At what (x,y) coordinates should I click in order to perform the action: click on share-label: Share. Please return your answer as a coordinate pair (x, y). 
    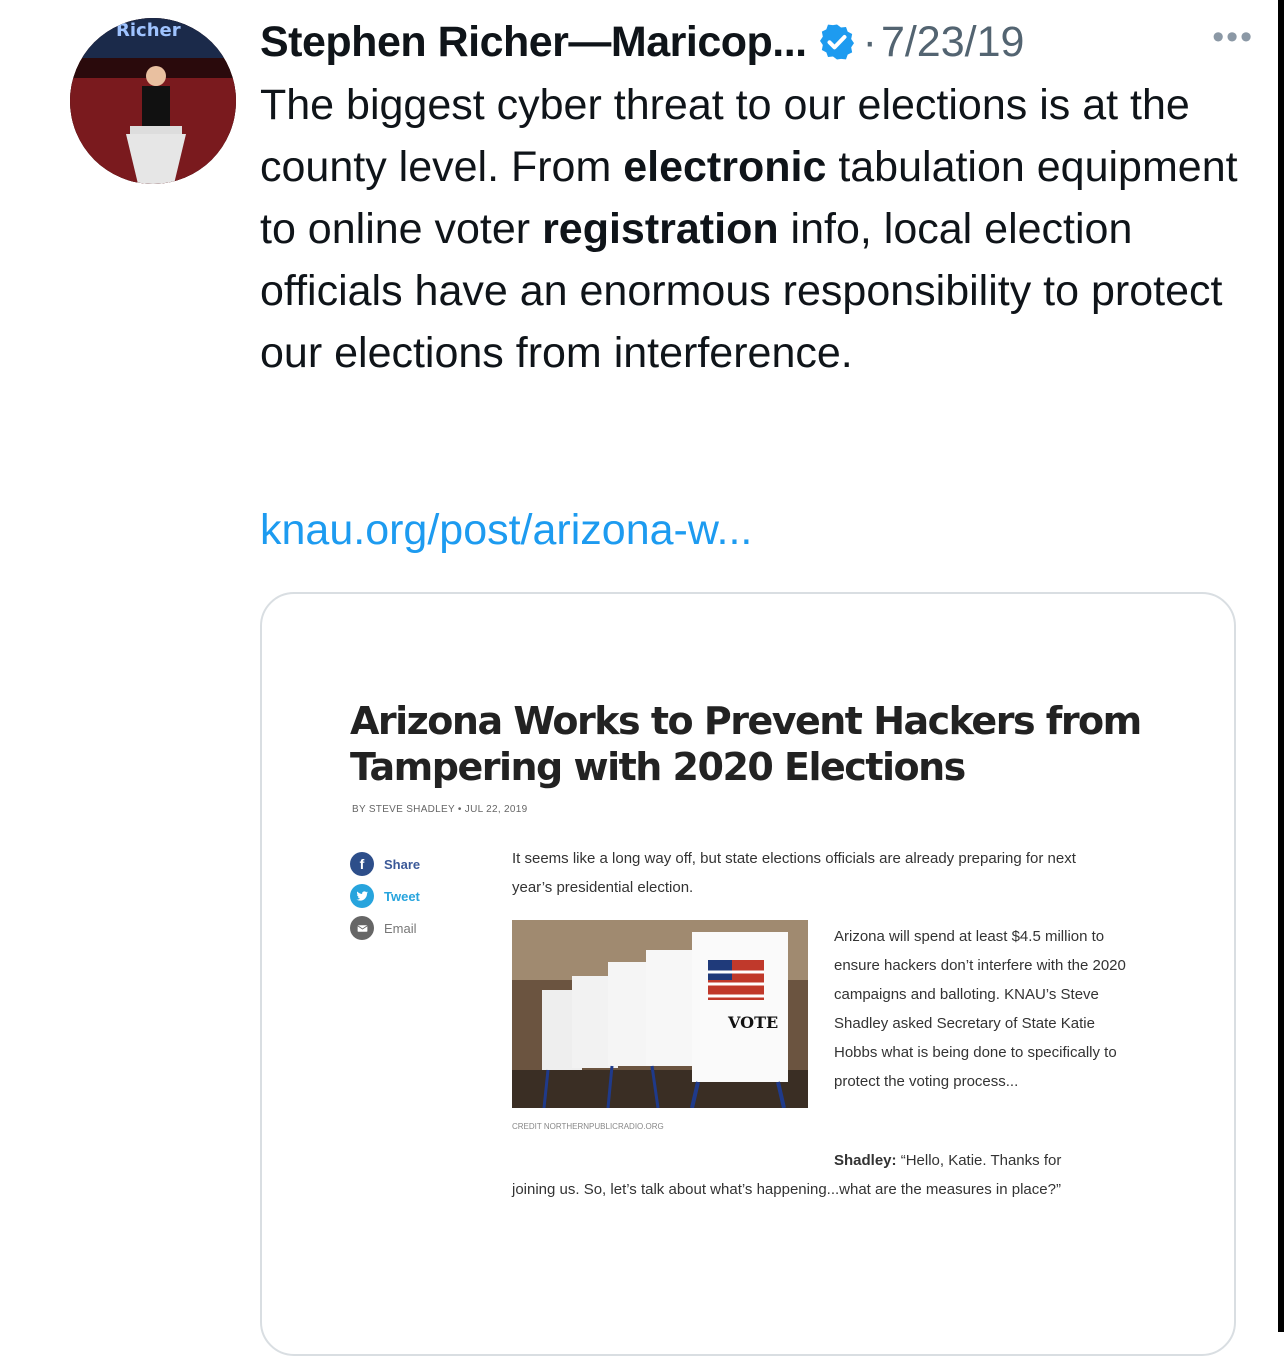
    Looking at the image, I should click on (402, 864).